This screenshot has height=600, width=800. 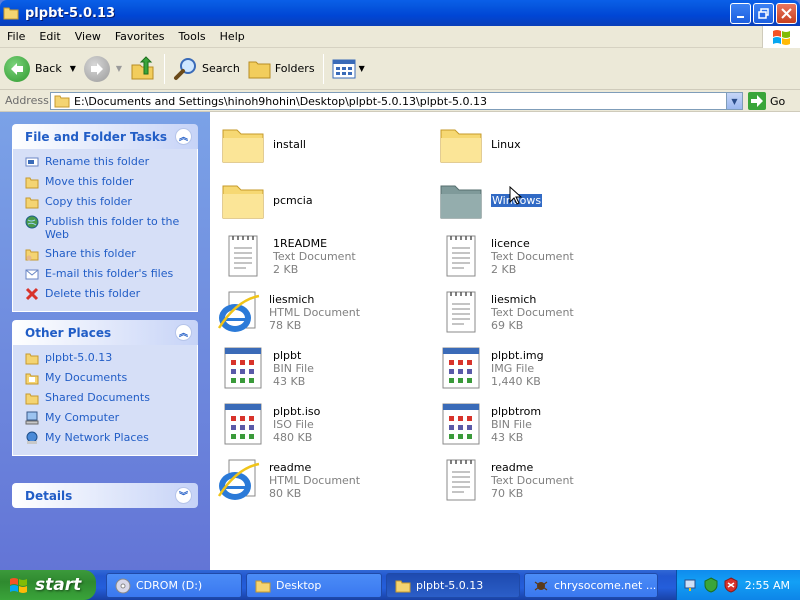 I want to click on folder-item-pcmcia: pcmcia, so click(x=266, y=200).